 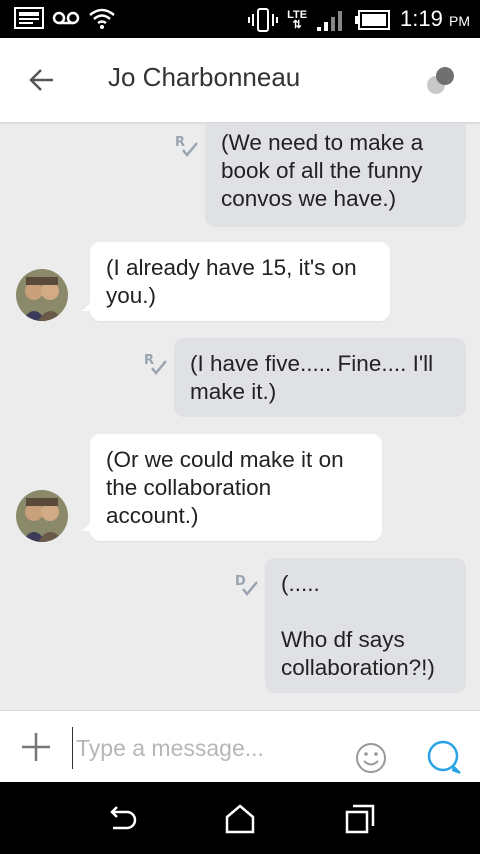 I want to click on message-line: (I already have 15, it's on, so click(x=231, y=267).